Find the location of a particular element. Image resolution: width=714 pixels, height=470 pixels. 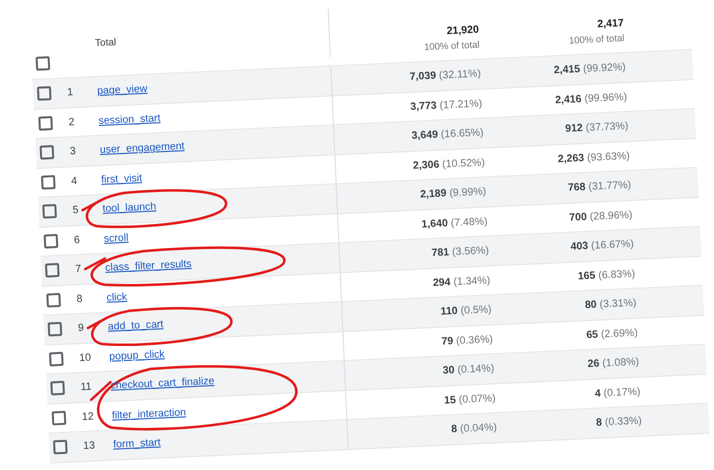

metric-share: (1.08%) is located at coordinates (621, 363).